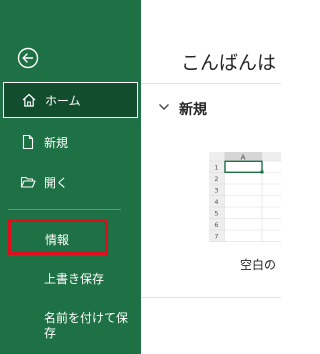 This screenshot has height=354, width=320. What do you see at coordinates (193, 110) in the screenshot?
I see `new-section-title: 新規` at bounding box center [193, 110].